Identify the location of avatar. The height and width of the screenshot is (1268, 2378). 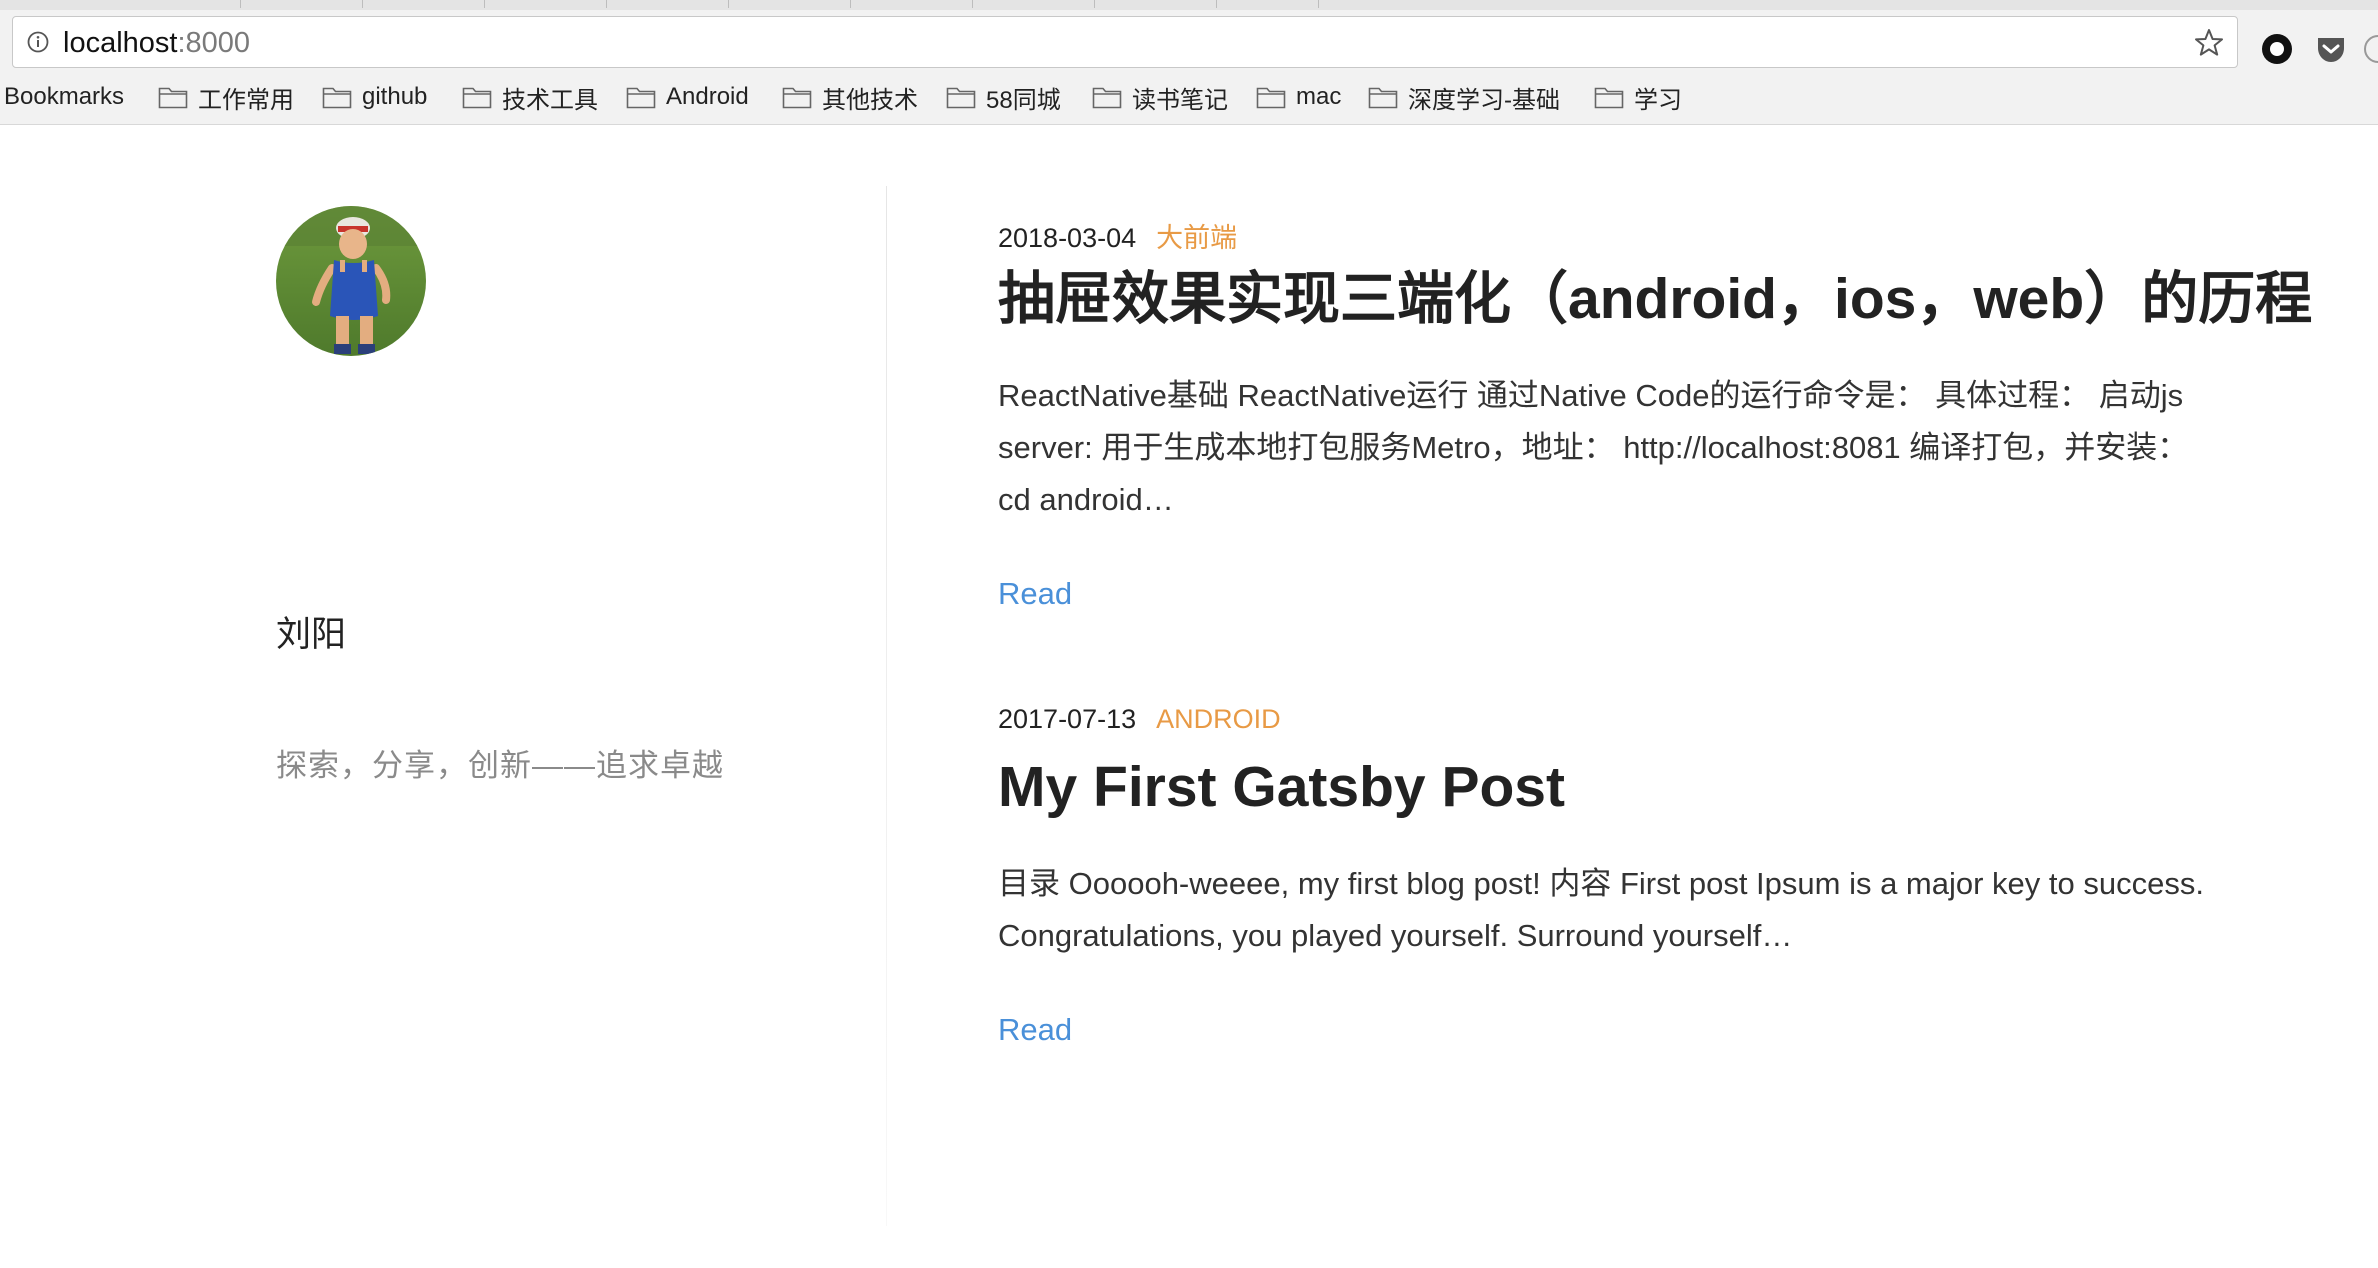
(351, 281).